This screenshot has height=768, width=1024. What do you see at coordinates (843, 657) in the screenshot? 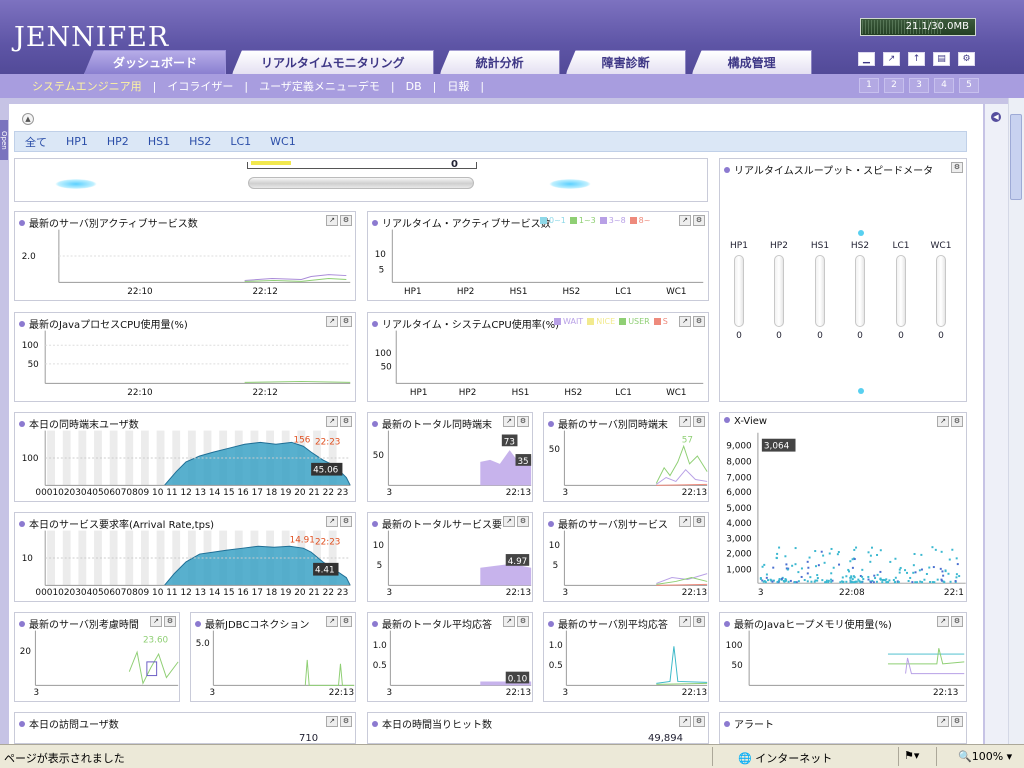
I see `panel-java-heap: 最新のJavaヒープメモリ使用量(%) ↗ ⚙ 100 50 22:13` at bounding box center [843, 657].